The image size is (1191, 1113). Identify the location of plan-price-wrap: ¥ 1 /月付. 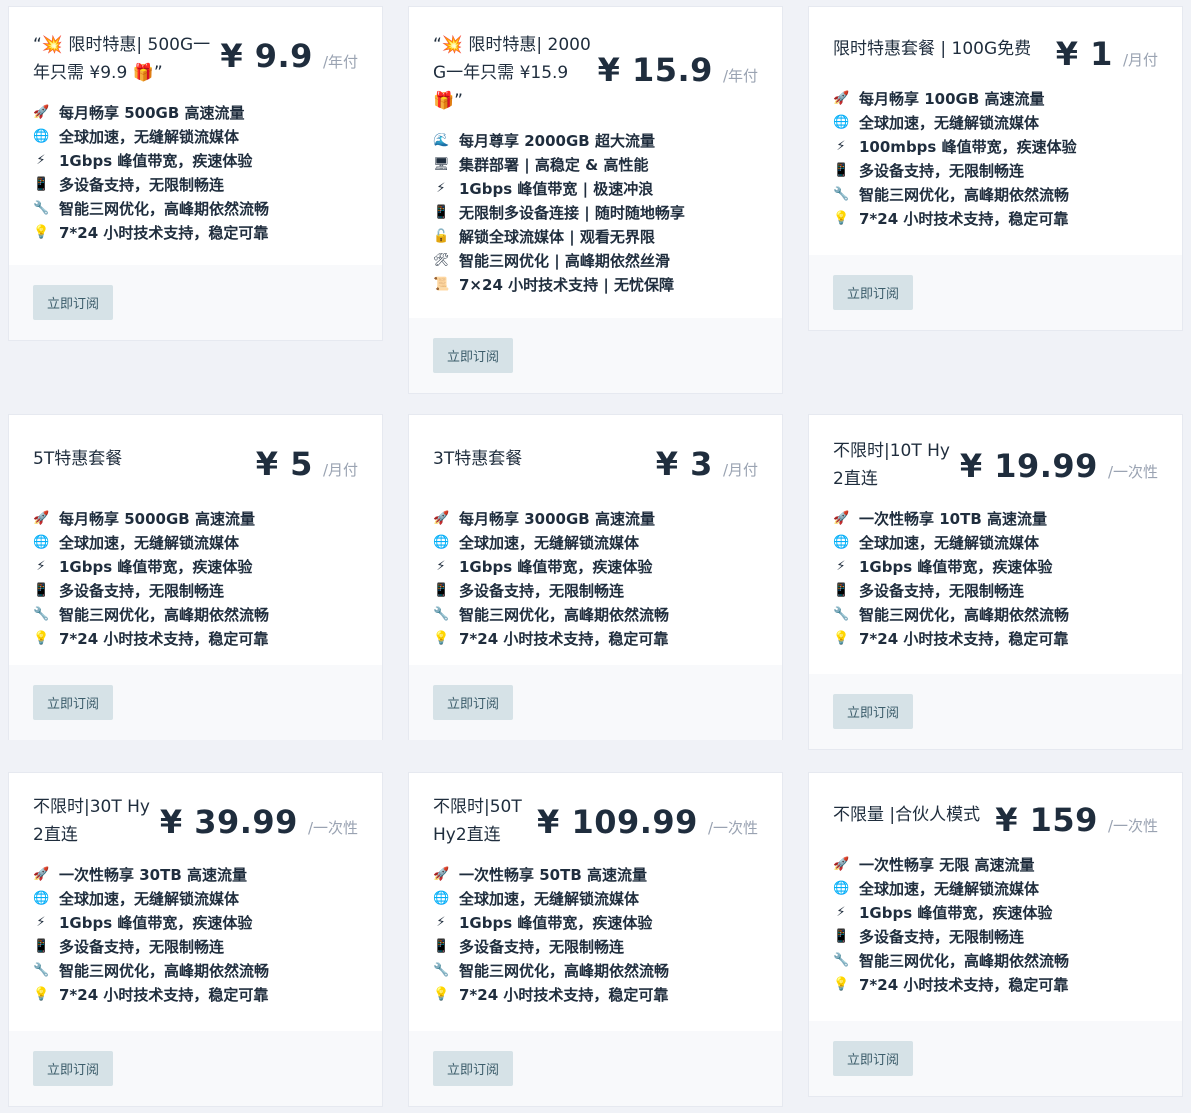
(1107, 54).